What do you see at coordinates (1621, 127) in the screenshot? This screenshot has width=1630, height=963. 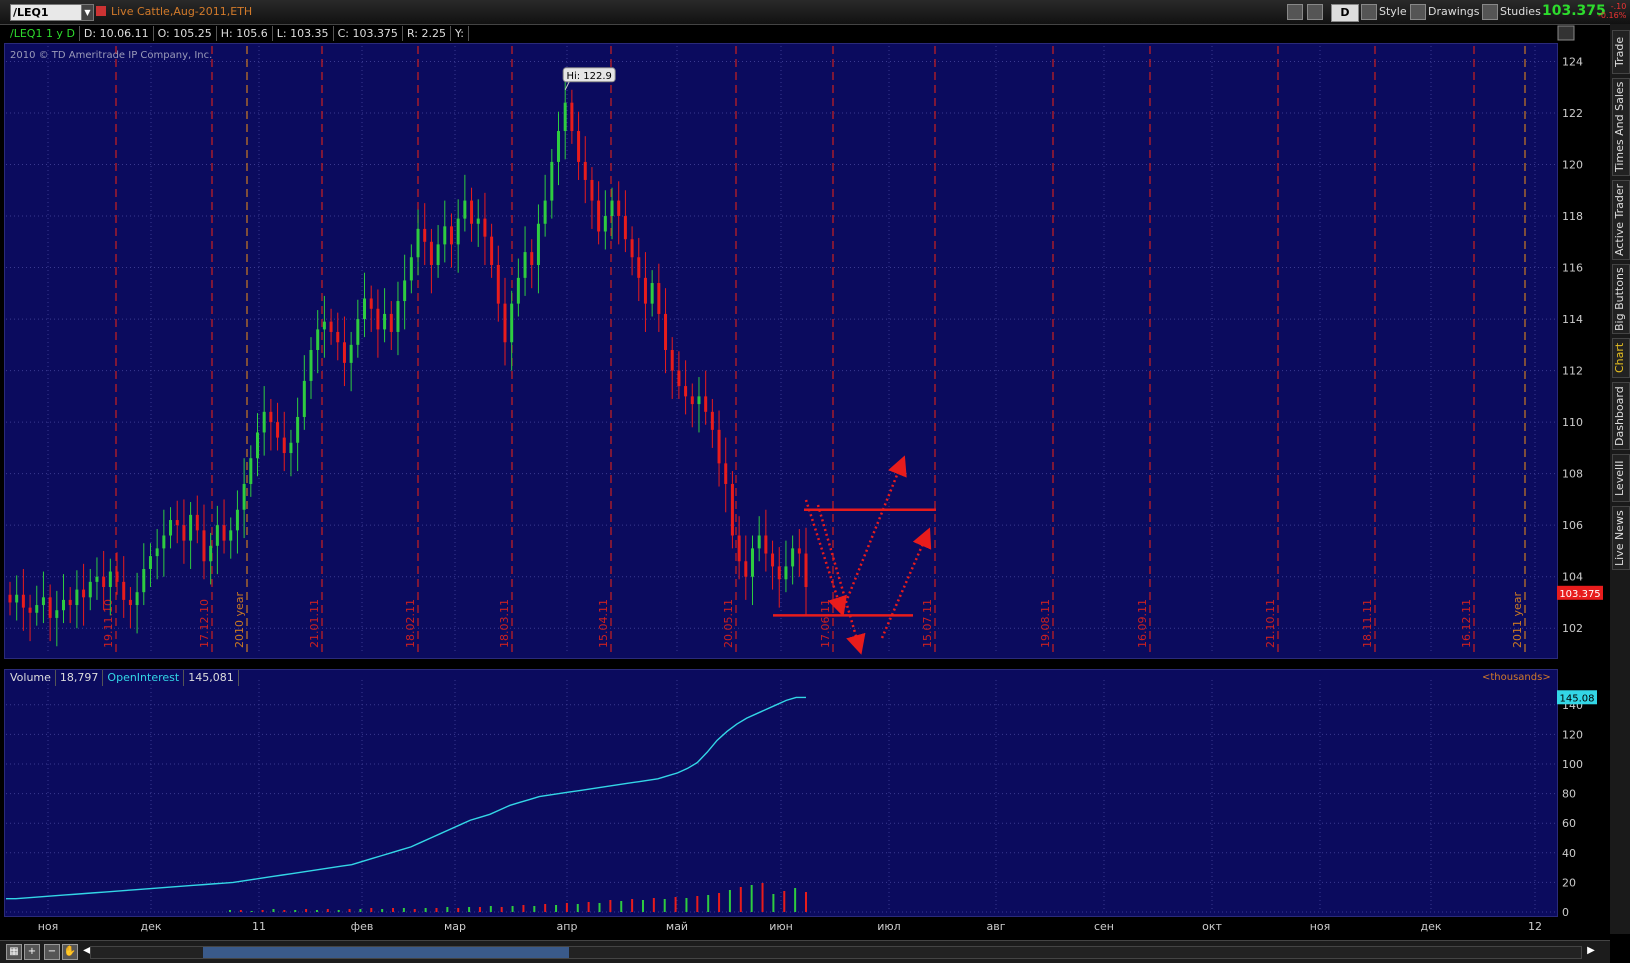 I see `side-tab-times-and-sales: Times And Sales` at bounding box center [1621, 127].